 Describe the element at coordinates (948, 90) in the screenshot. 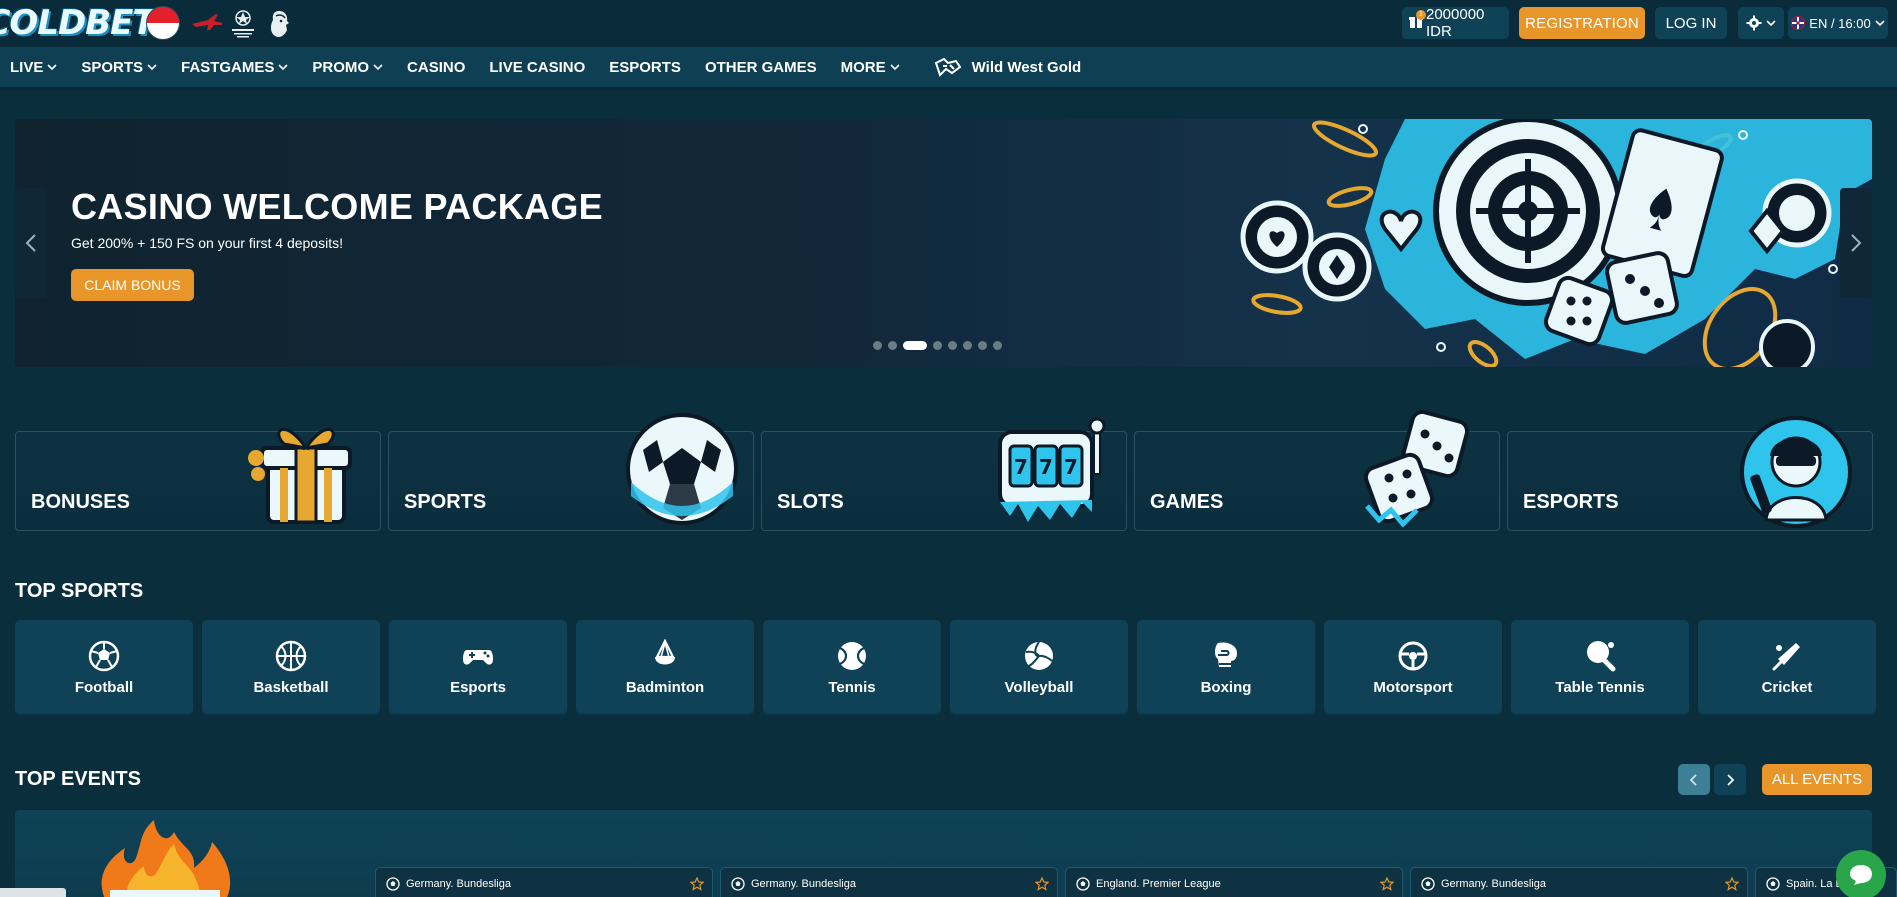

I see `nav-shadow` at that location.